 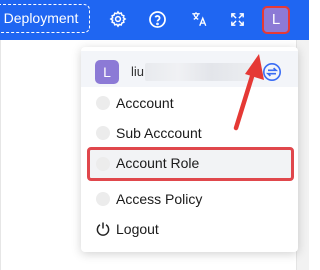 What do you see at coordinates (237, 19) in the screenshot?
I see `fullscreen-icon` at bounding box center [237, 19].